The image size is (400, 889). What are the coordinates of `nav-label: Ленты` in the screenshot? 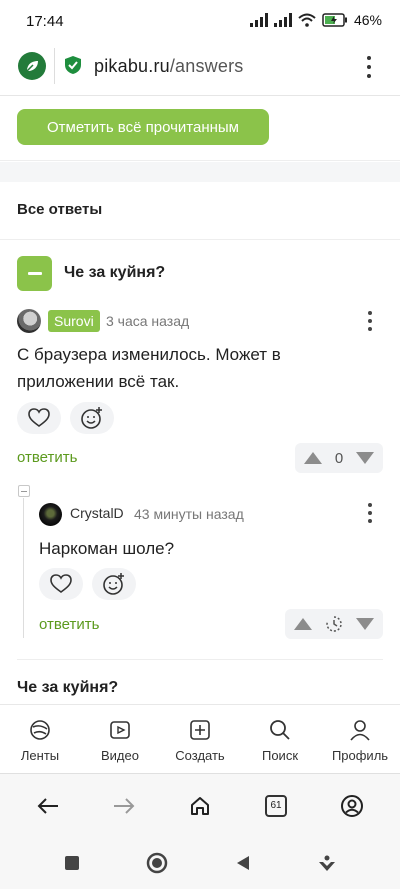 It's located at (40, 755).